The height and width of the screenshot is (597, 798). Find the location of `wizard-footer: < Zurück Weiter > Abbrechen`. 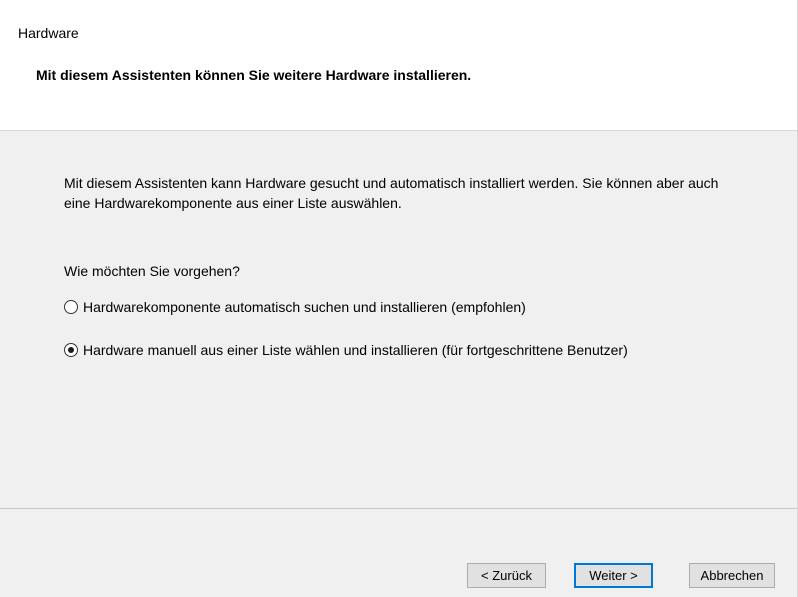

wizard-footer: < Zurück Weiter > Abbrechen is located at coordinates (399, 552).